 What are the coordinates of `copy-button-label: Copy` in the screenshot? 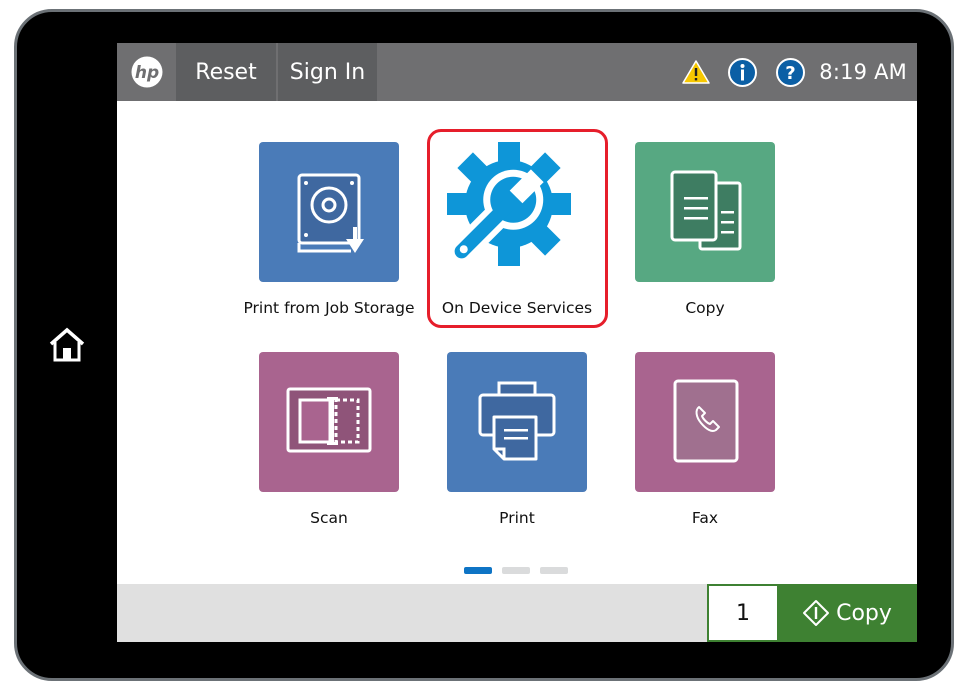 It's located at (864, 613).